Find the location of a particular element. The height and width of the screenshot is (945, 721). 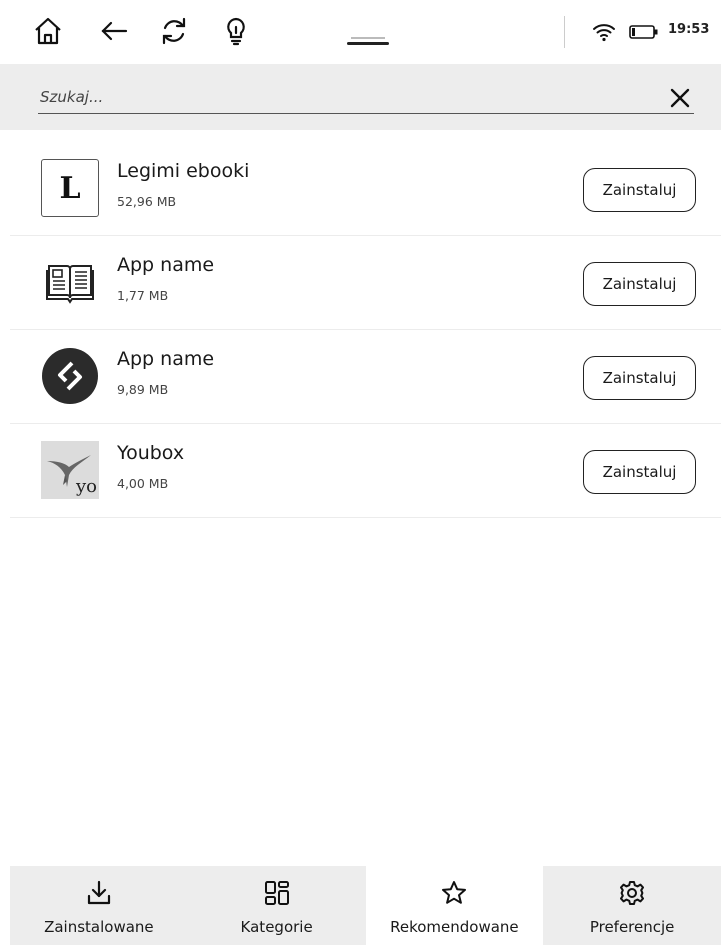

open-book-icon is located at coordinates (70, 282).